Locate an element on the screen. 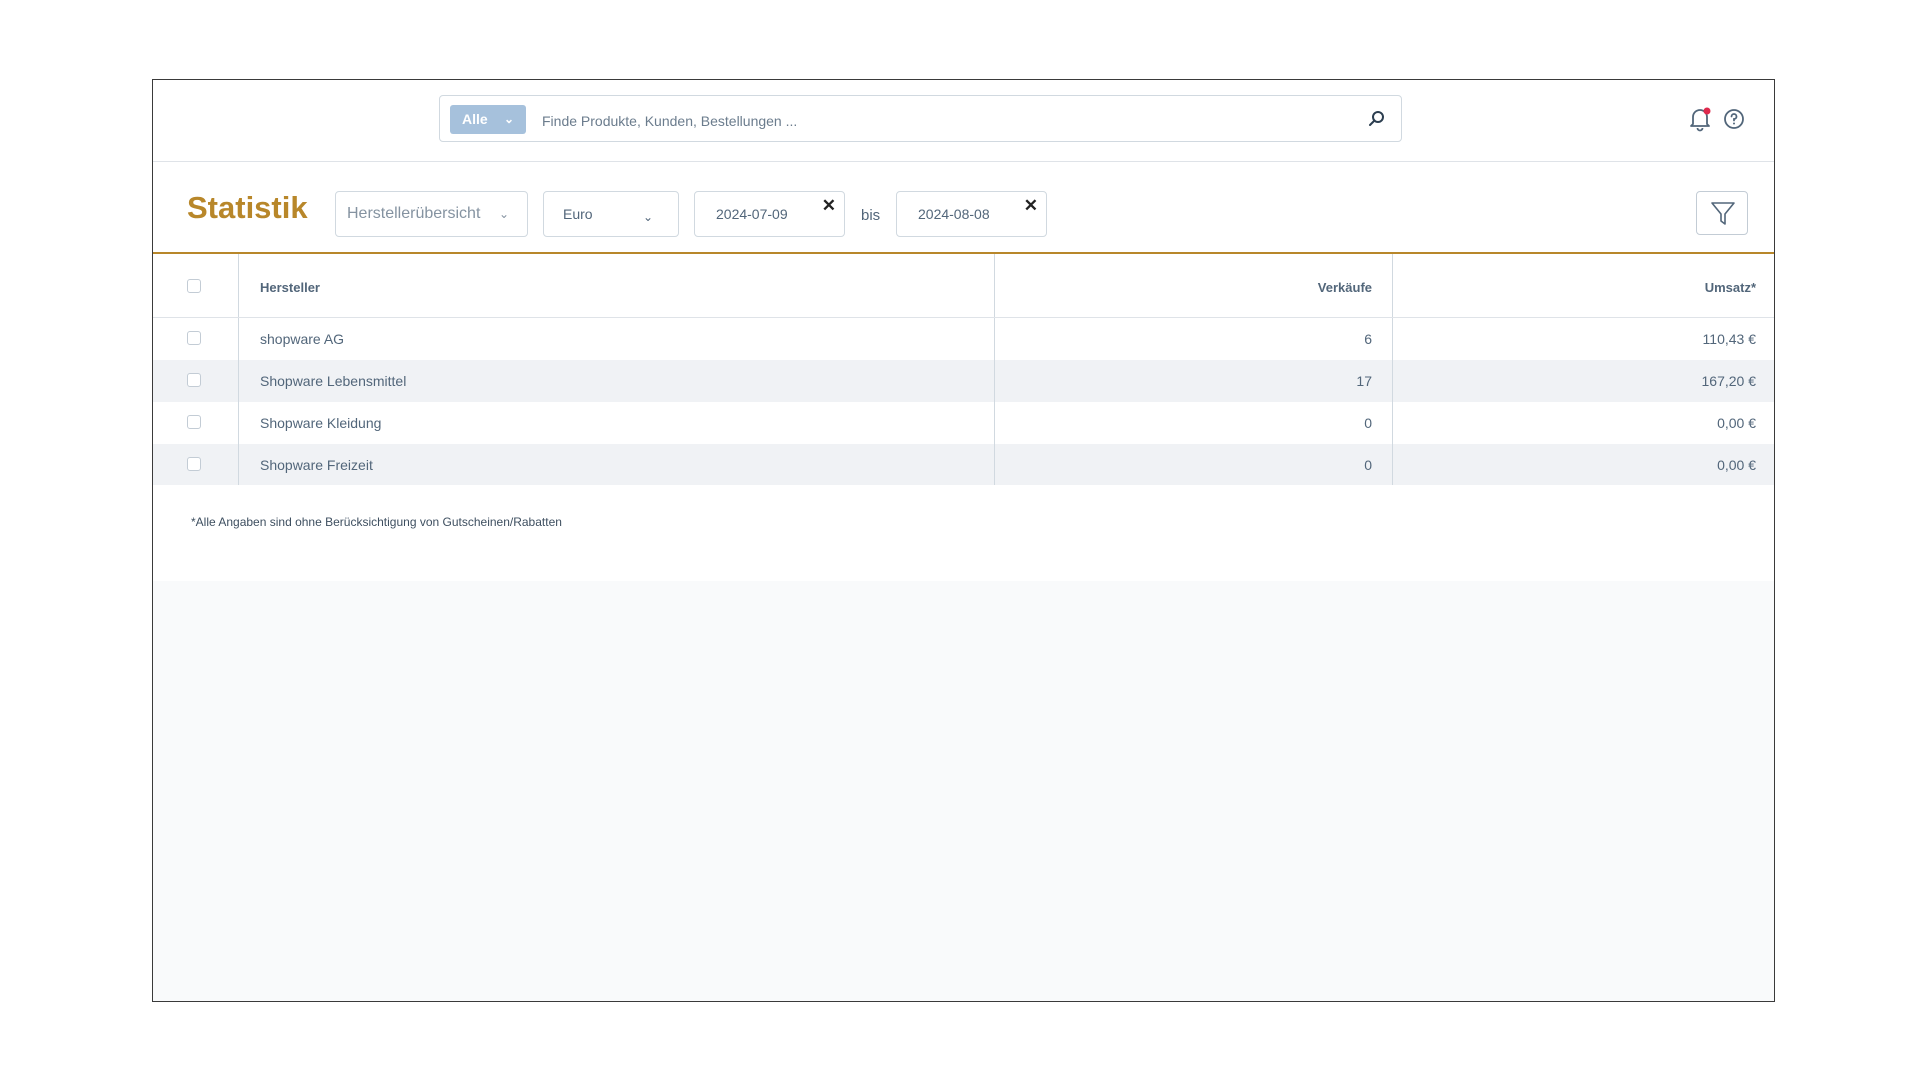 This screenshot has width=1920, height=1080. manufacturer-cell: shopware AG is located at coordinates (617, 339).